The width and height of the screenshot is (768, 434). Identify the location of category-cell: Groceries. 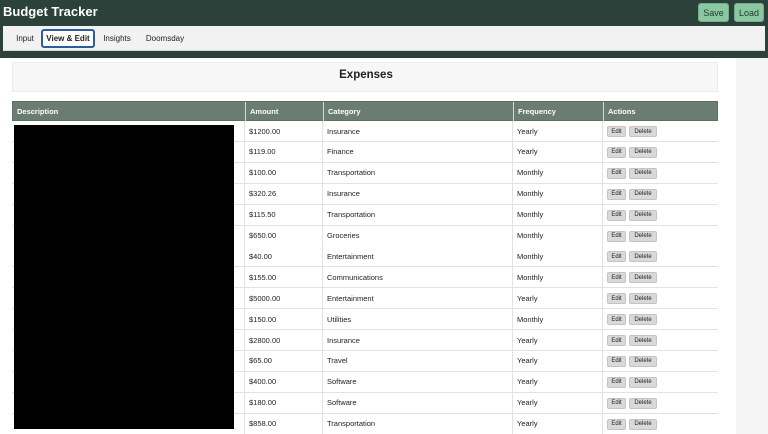
(418, 235).